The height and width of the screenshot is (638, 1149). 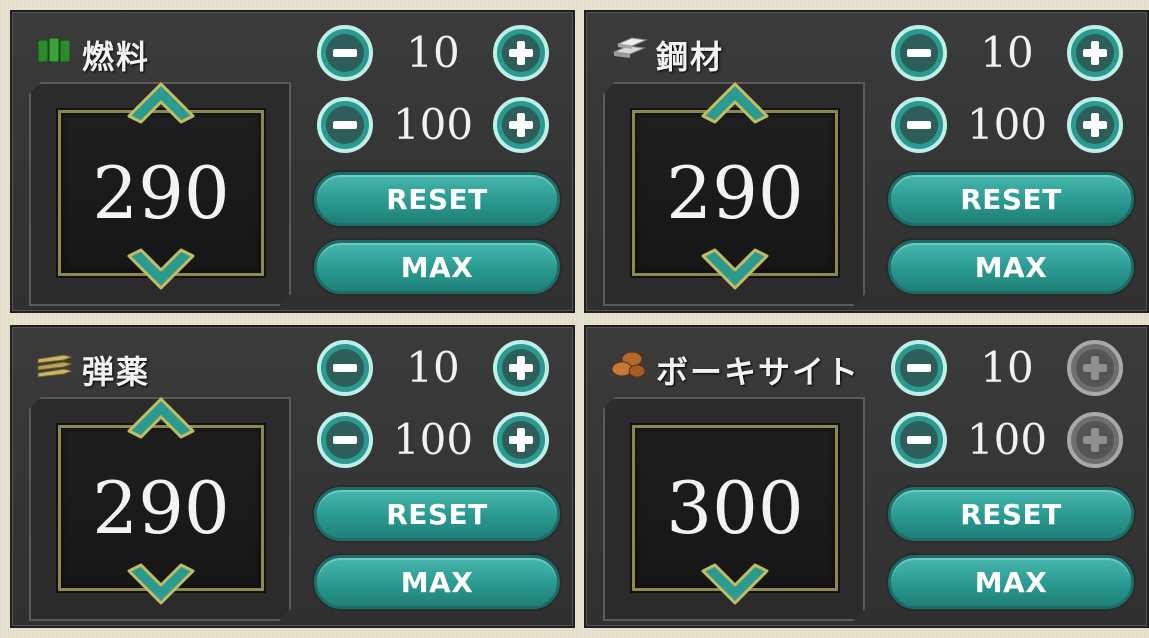 What do you see at coordinates (55, 366) in the screenshot?
I see `ammo-icon` at bounding box center [55, 366].